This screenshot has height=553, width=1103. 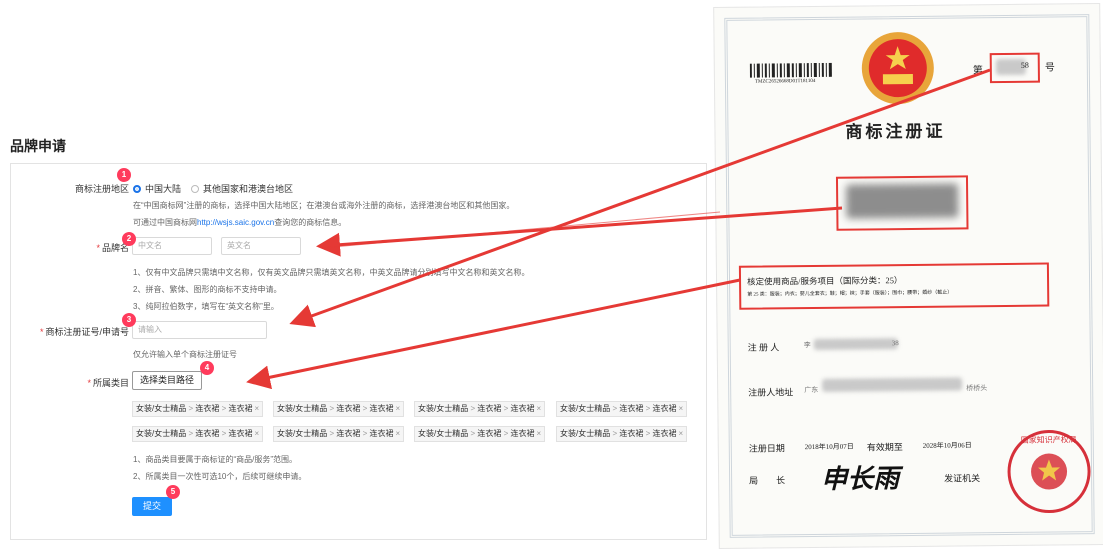 I want to click on reg-date-label: 注册日期, so click(x=766, y=448).